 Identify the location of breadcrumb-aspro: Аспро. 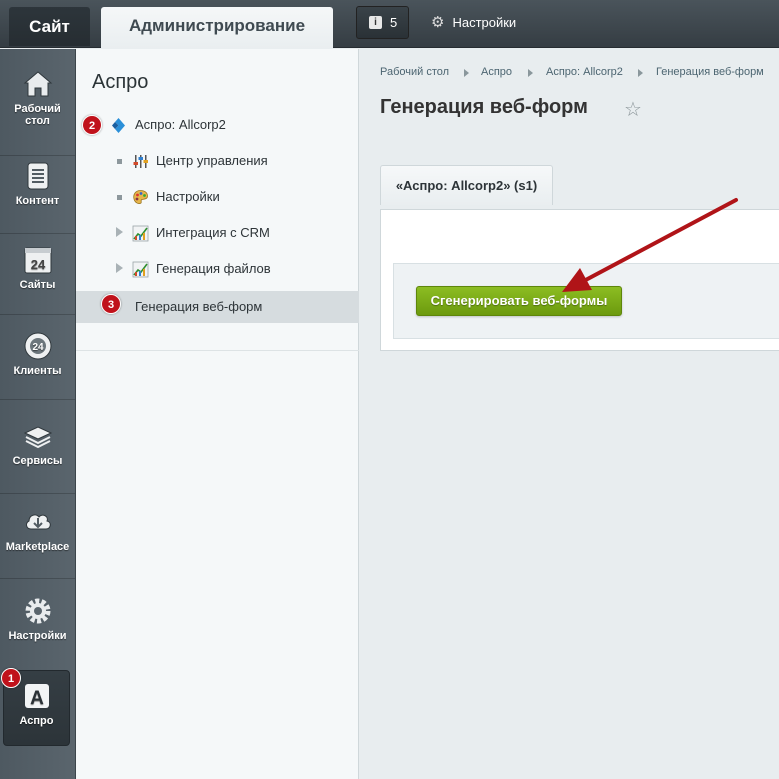
(496, 72).